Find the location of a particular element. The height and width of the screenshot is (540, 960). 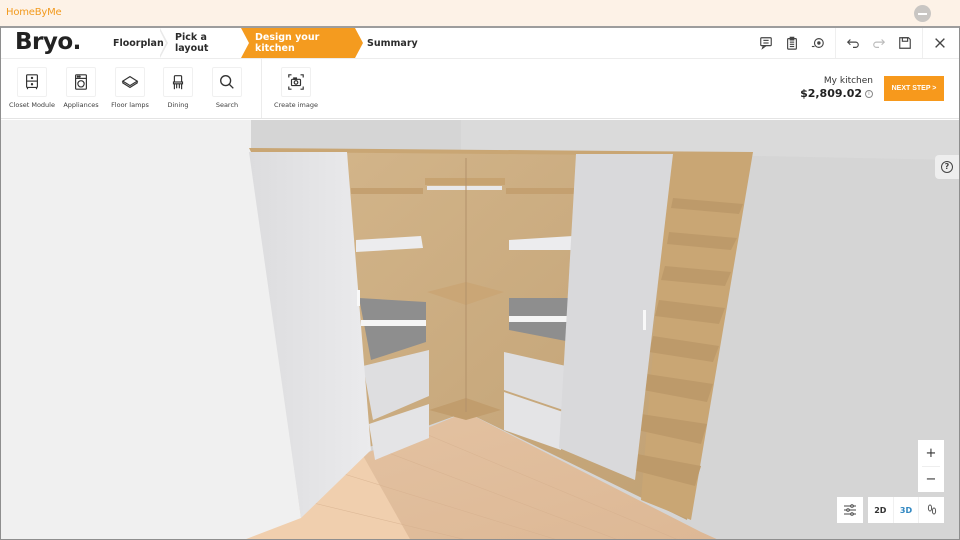

tool-appliances: Appliances is located at coordinates (81, 88).